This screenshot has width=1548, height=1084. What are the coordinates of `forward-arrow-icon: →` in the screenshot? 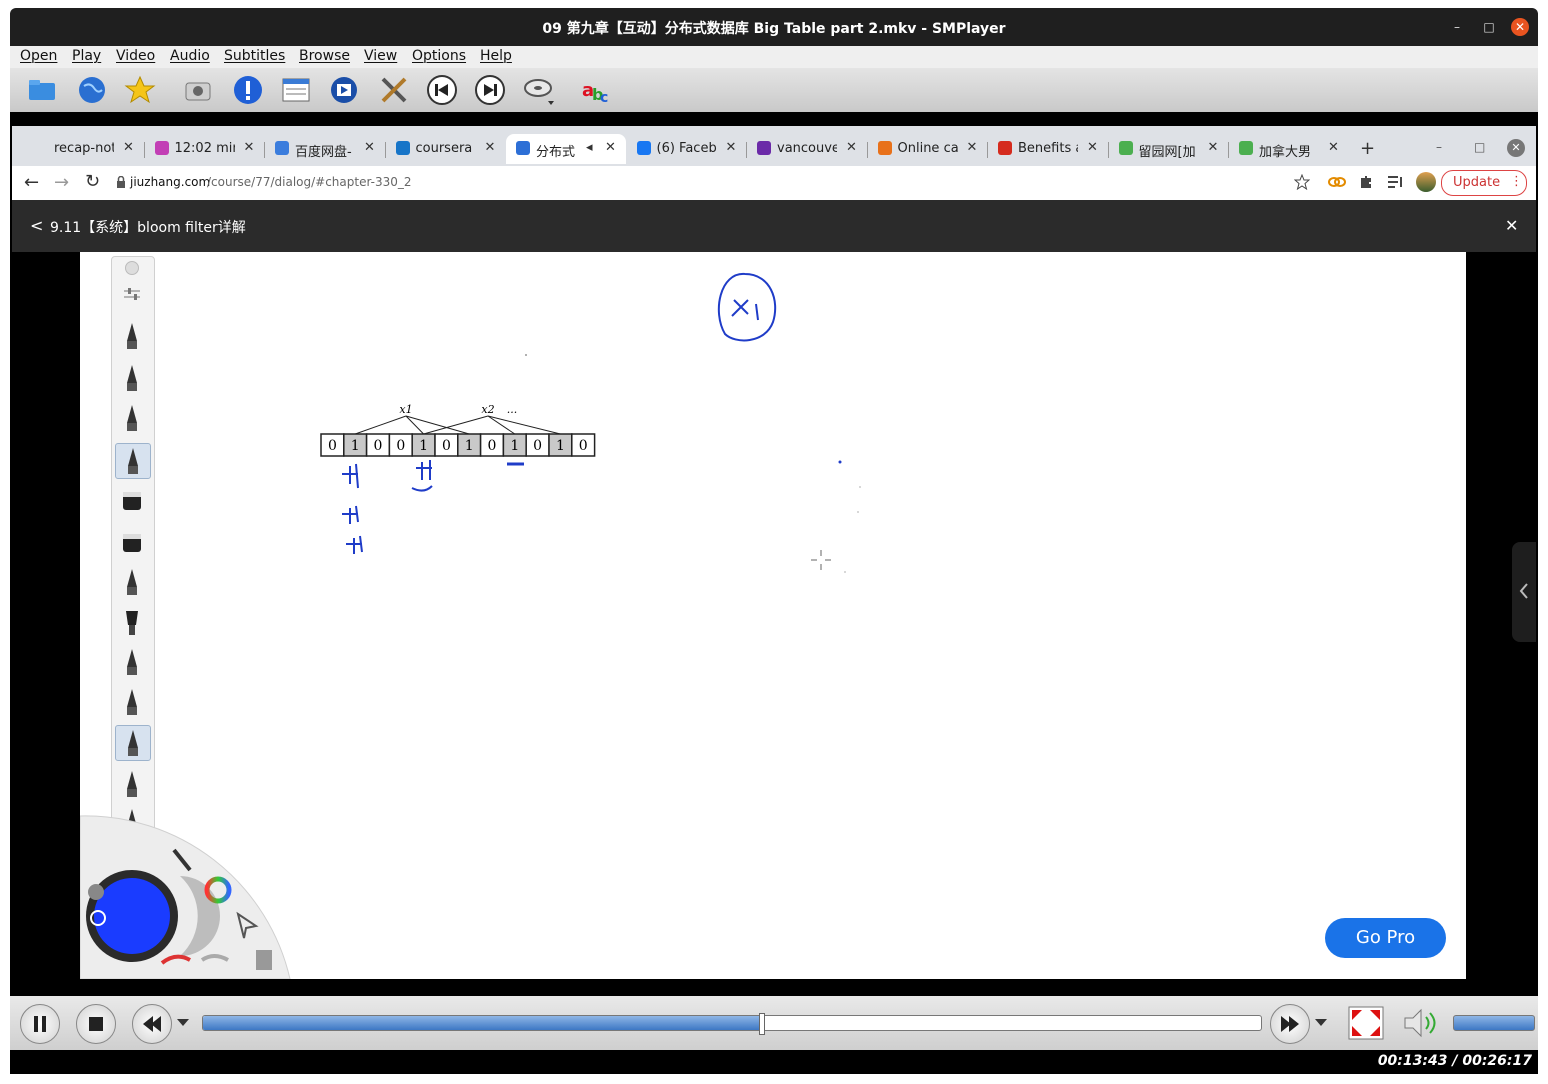 It's located at (61, 182).